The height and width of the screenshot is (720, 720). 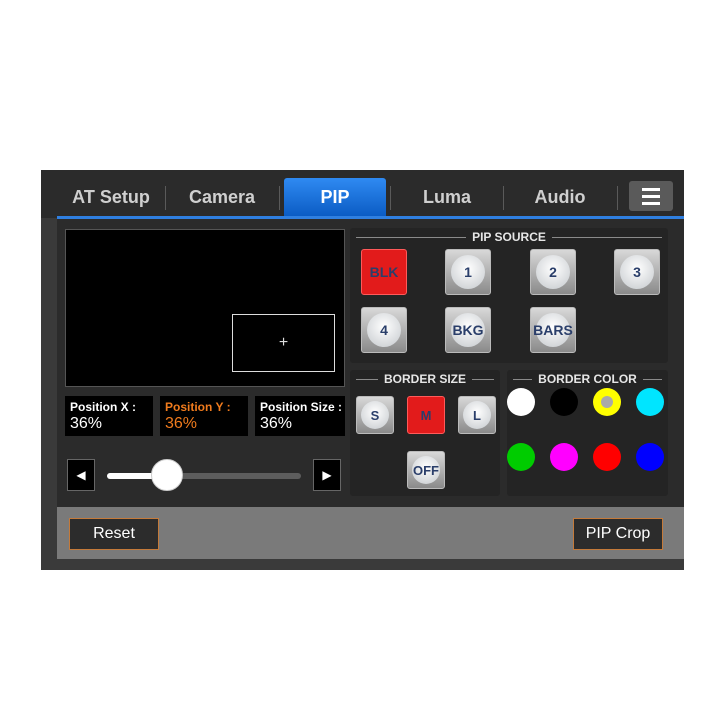 What do you see at coordinates (560, 197) in the screenshot?
I see `tab-audio: Audio` at bounding box center [560, 197].